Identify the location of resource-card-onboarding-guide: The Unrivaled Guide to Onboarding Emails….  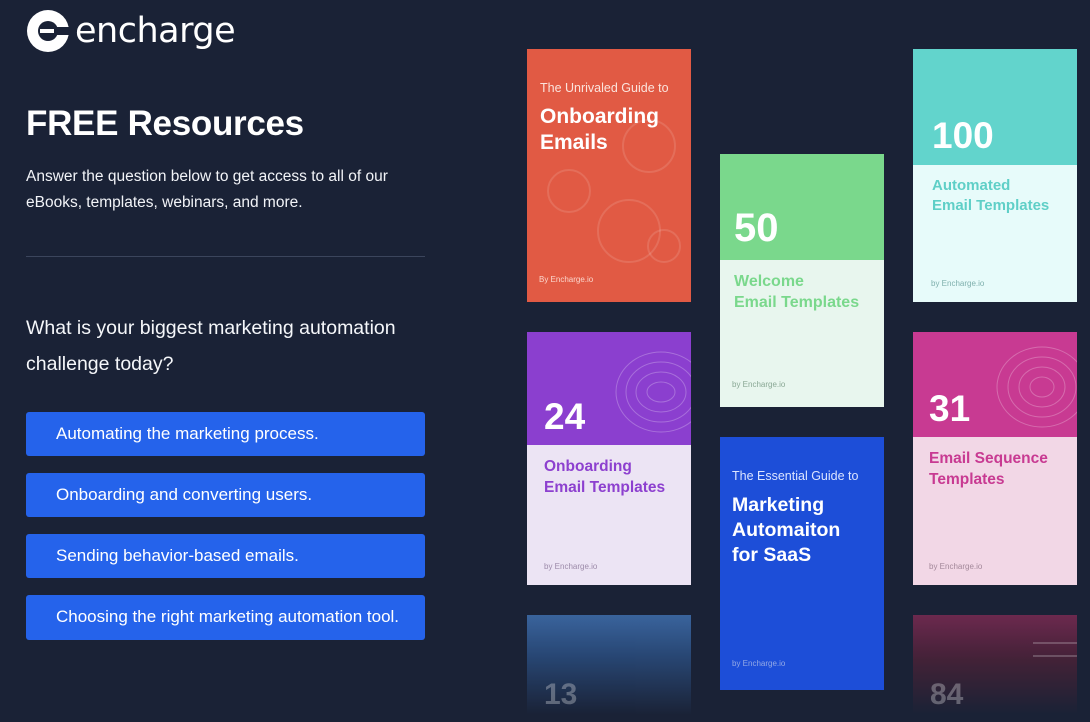
(609, 175).